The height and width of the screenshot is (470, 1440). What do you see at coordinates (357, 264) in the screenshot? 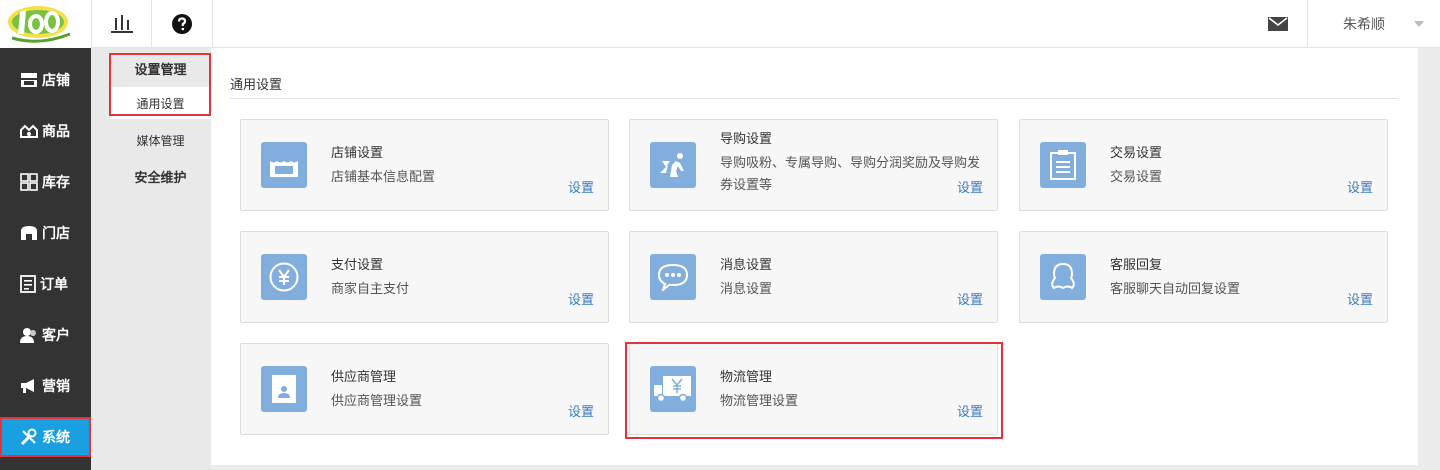
I see `card-title: 支付设置` at bounding box center [357, 264].